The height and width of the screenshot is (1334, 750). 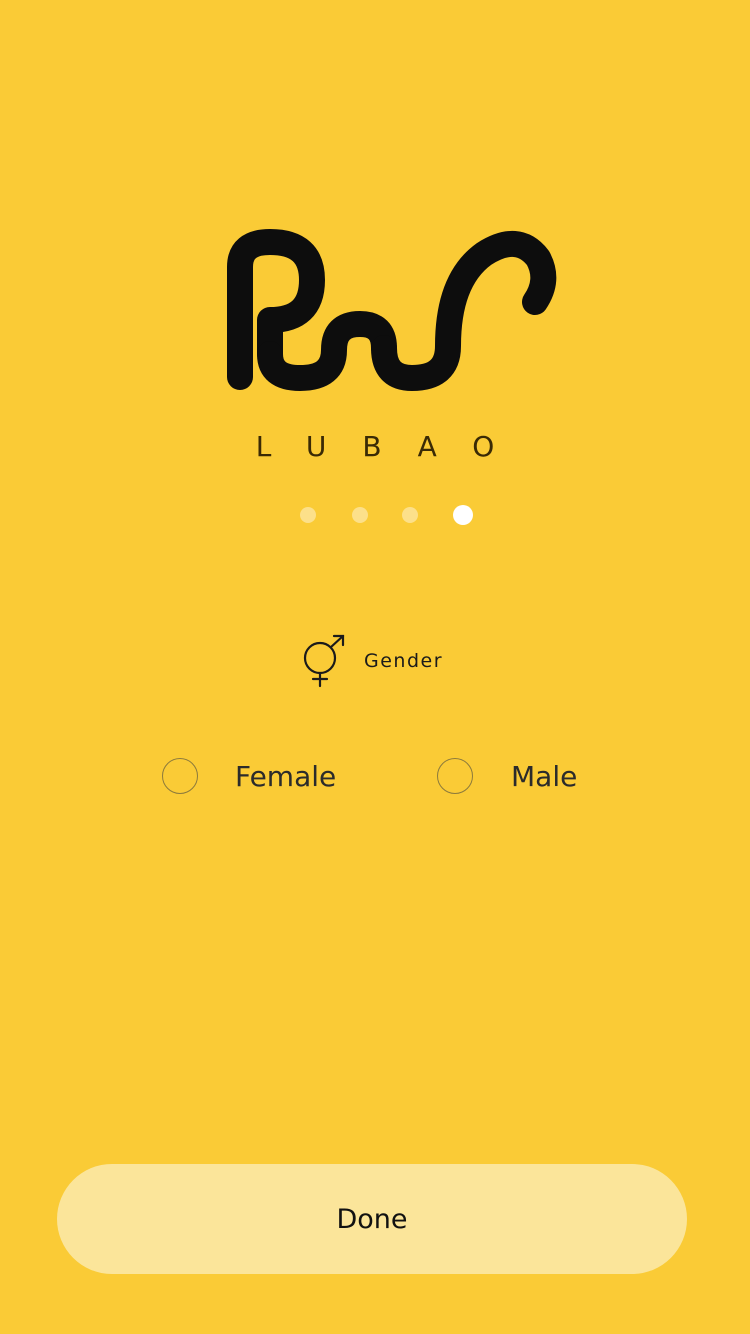 I want to click on done-button: Done, so click(x=372, y=1219).